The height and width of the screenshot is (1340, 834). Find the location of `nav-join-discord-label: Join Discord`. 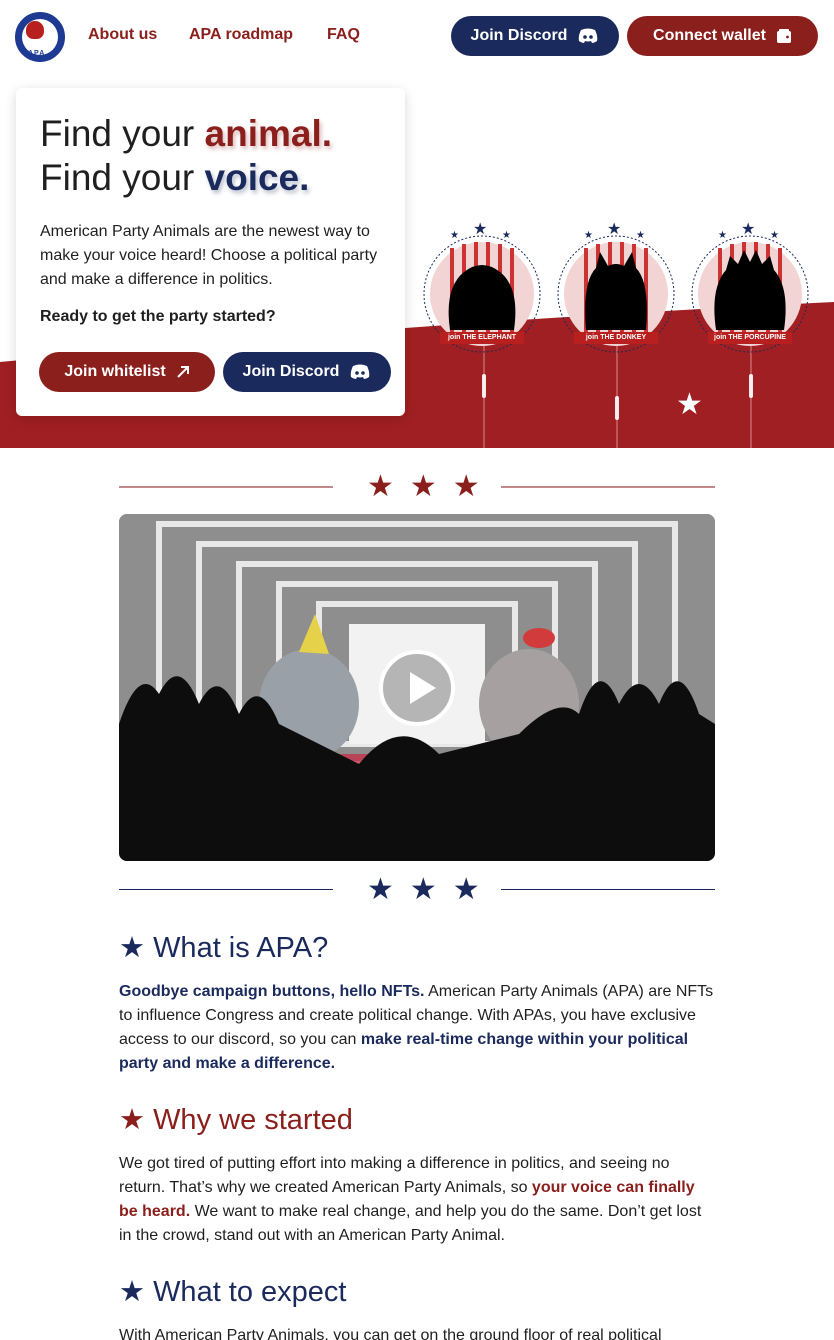

nav-join-discord-label: Join Discord is located at coordinates (519, 35).